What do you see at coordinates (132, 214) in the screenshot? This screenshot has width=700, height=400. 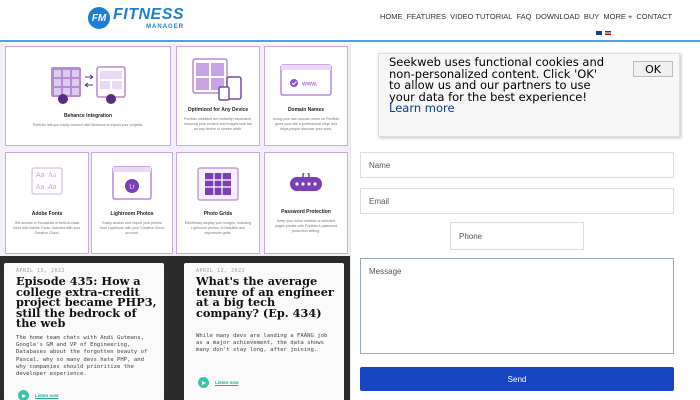 I see `feature-title: Lightroom Photos` at bounding box center [132, 214].